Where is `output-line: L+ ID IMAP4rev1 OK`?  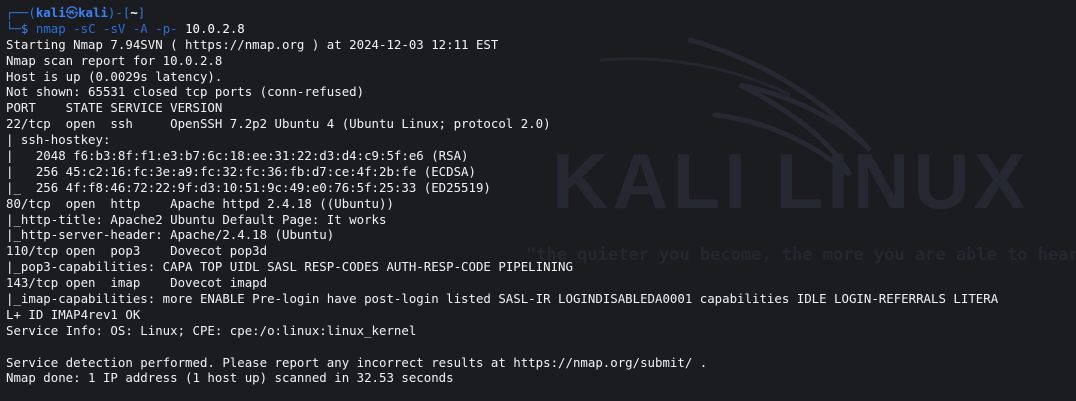
output-line: L+ ID IMAP4rev1 OK is located at coordinates (73, 314).